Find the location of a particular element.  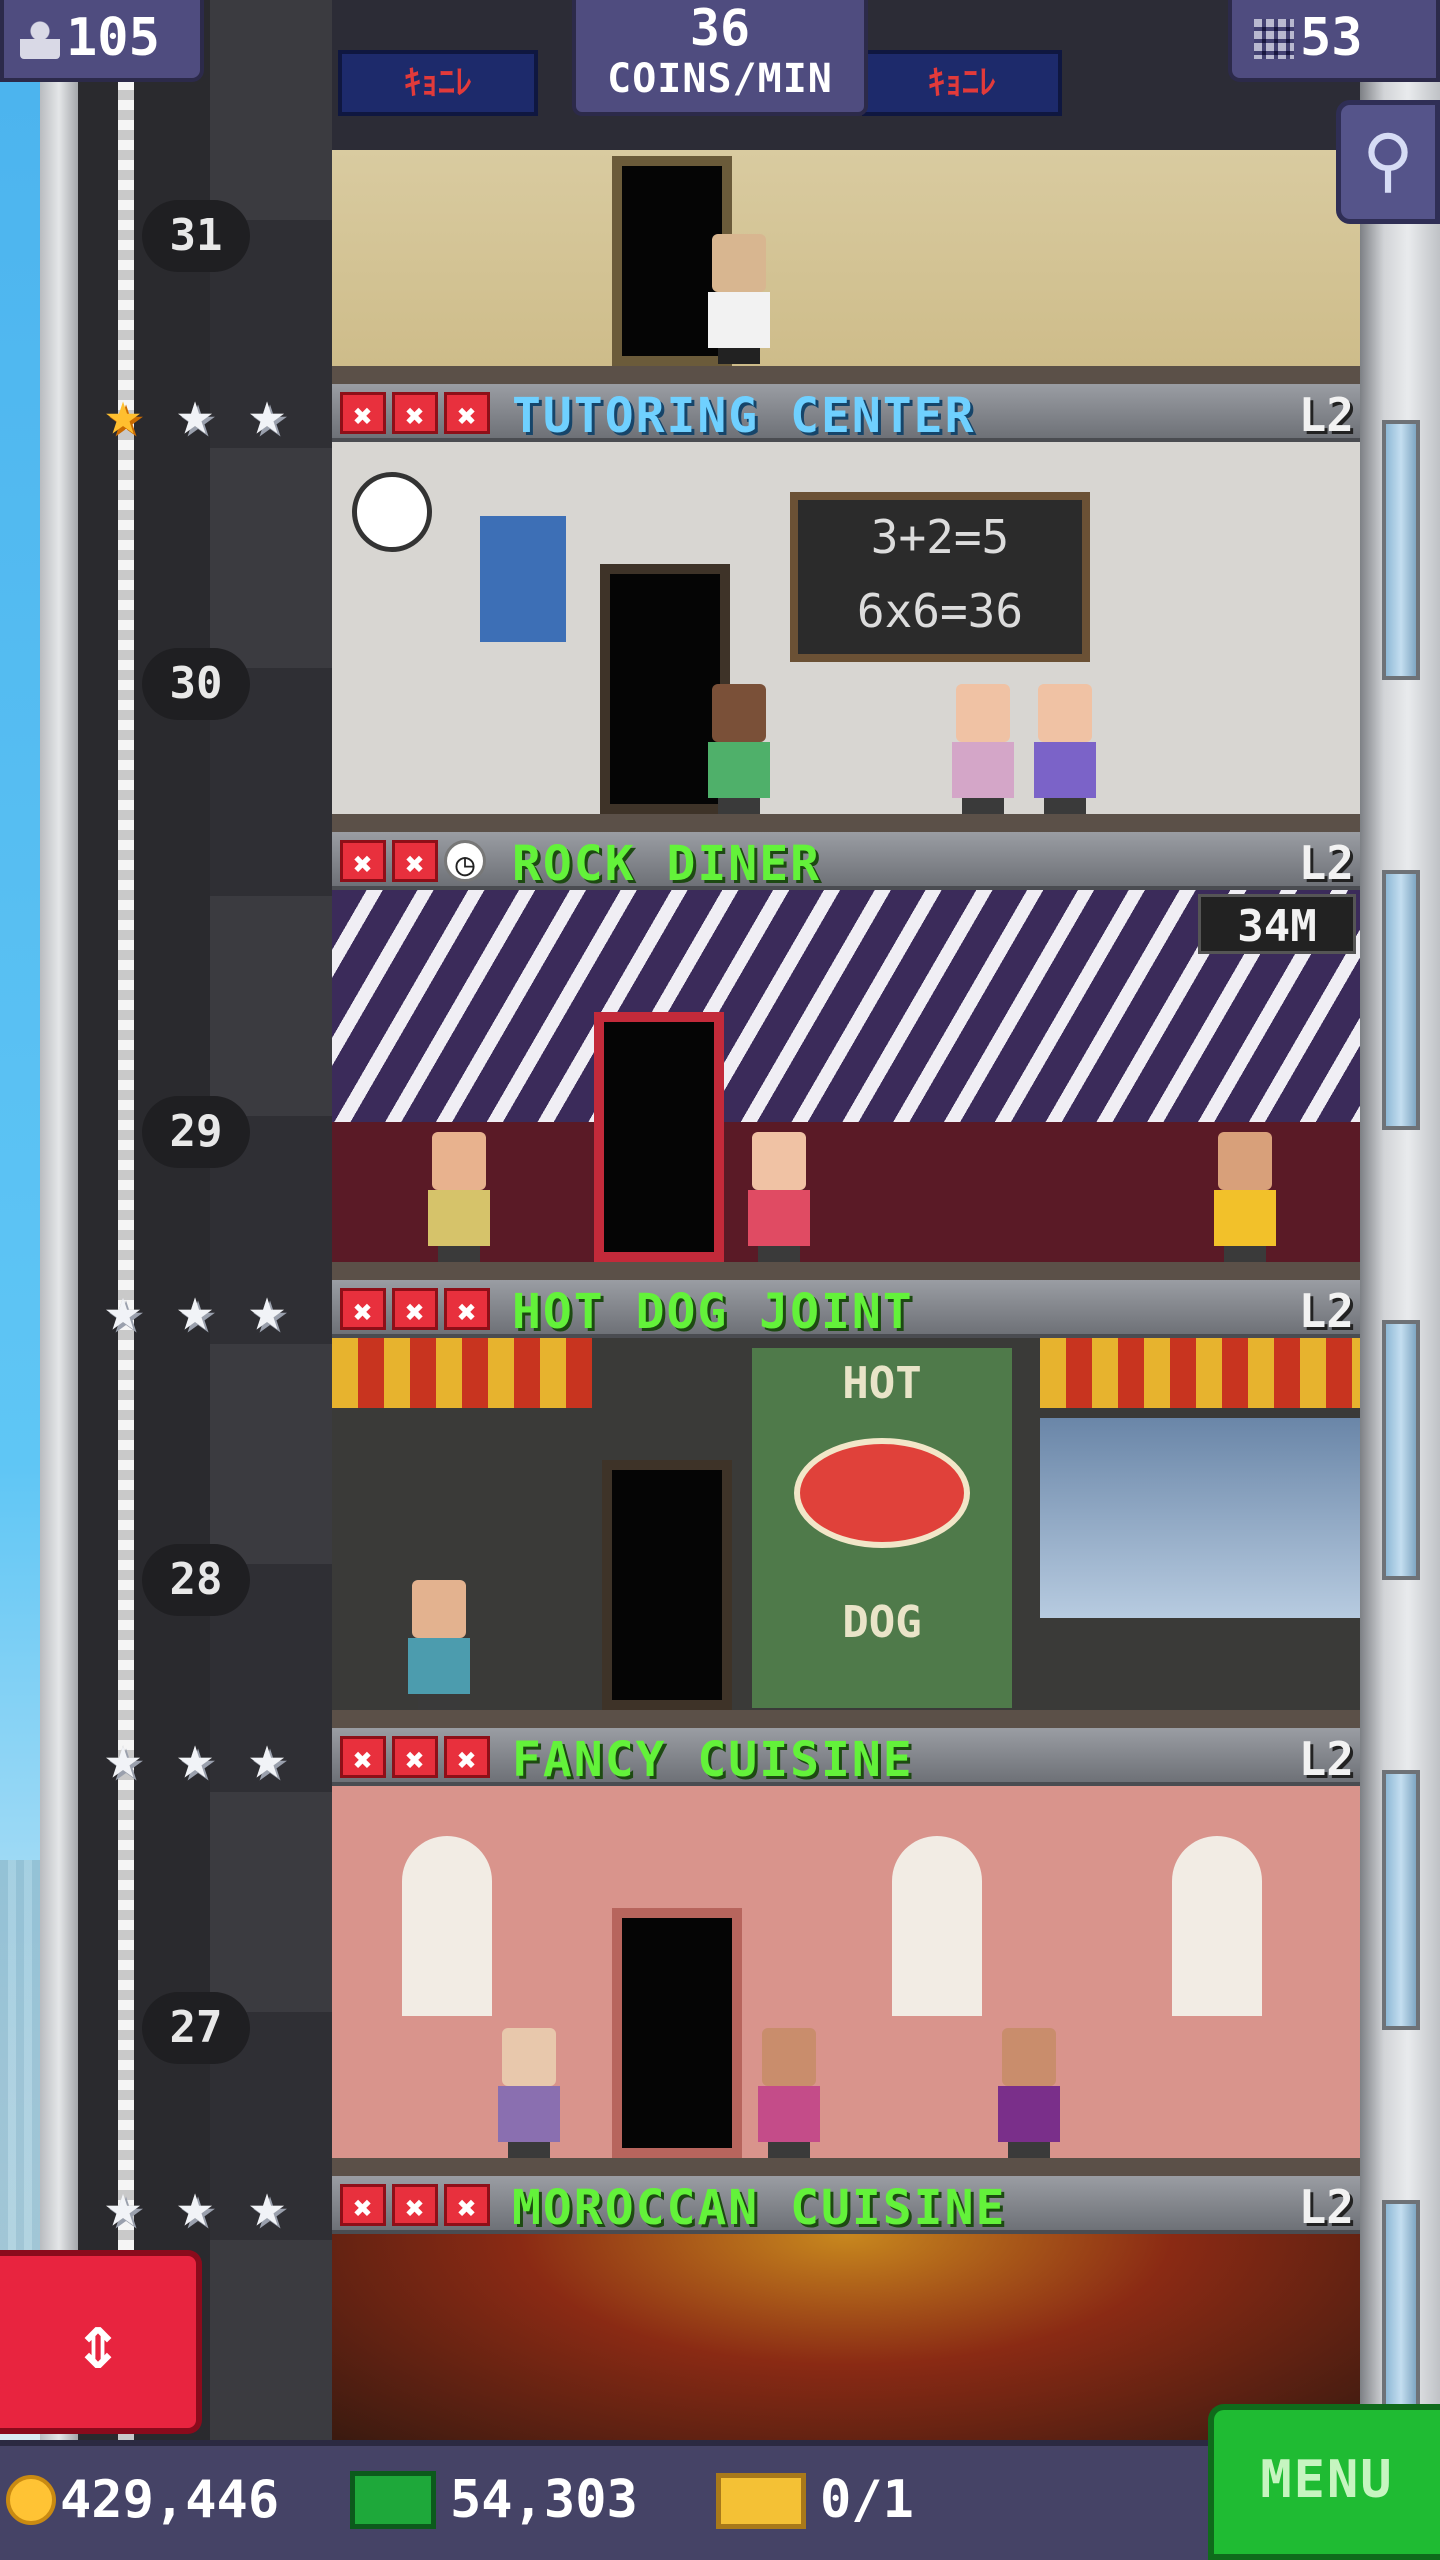

floor-room is located at coordinates (846, 2337).